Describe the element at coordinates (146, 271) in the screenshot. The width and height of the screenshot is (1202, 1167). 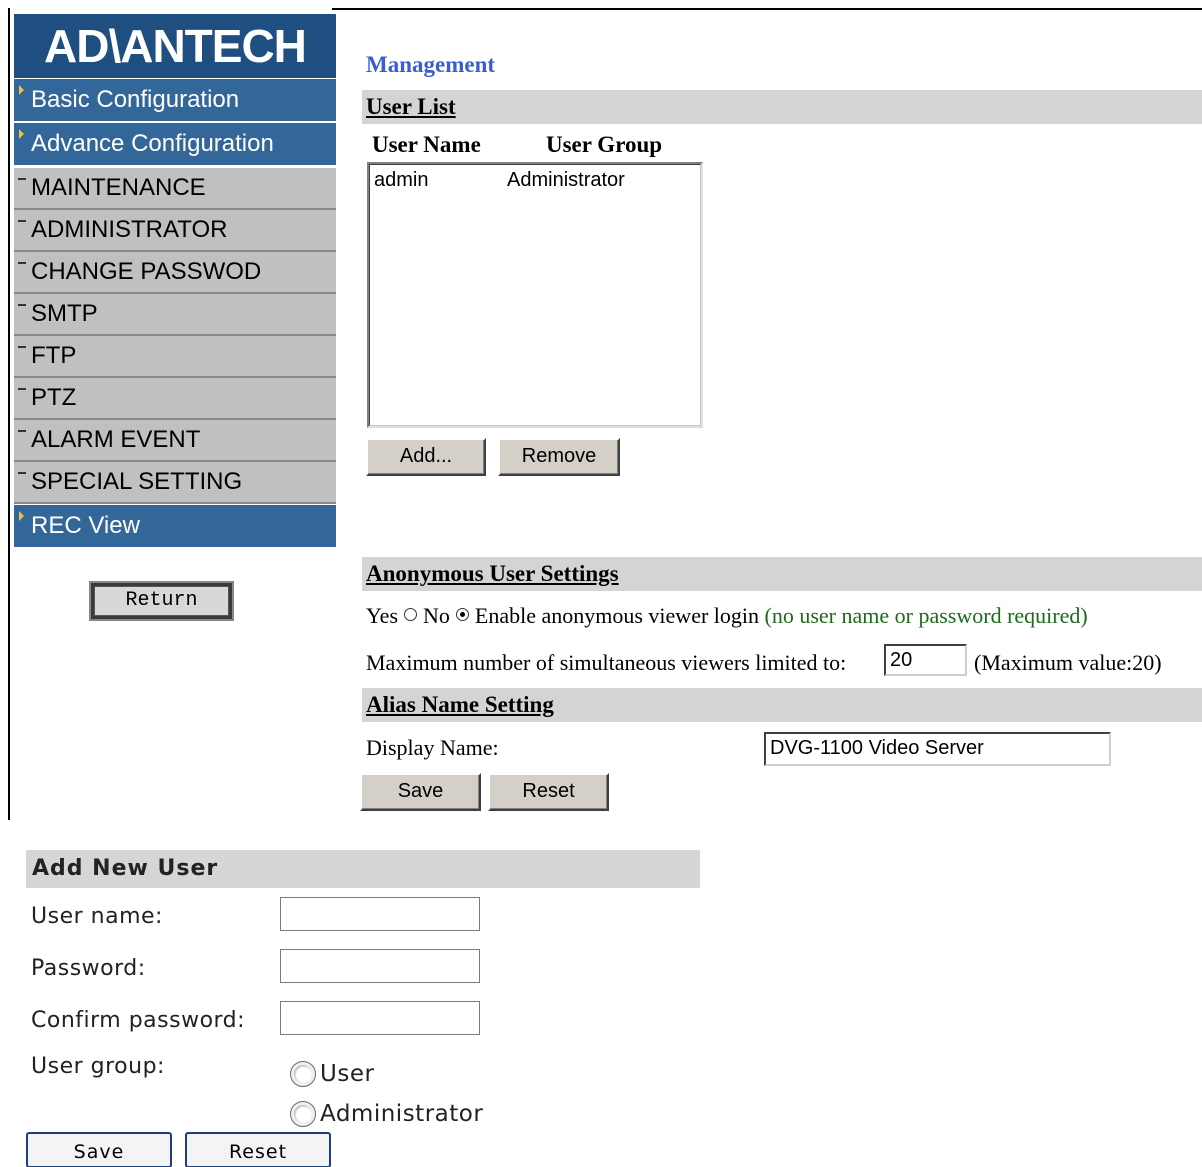
I see `nav-label: CHANGE PASSWOD` at that location.